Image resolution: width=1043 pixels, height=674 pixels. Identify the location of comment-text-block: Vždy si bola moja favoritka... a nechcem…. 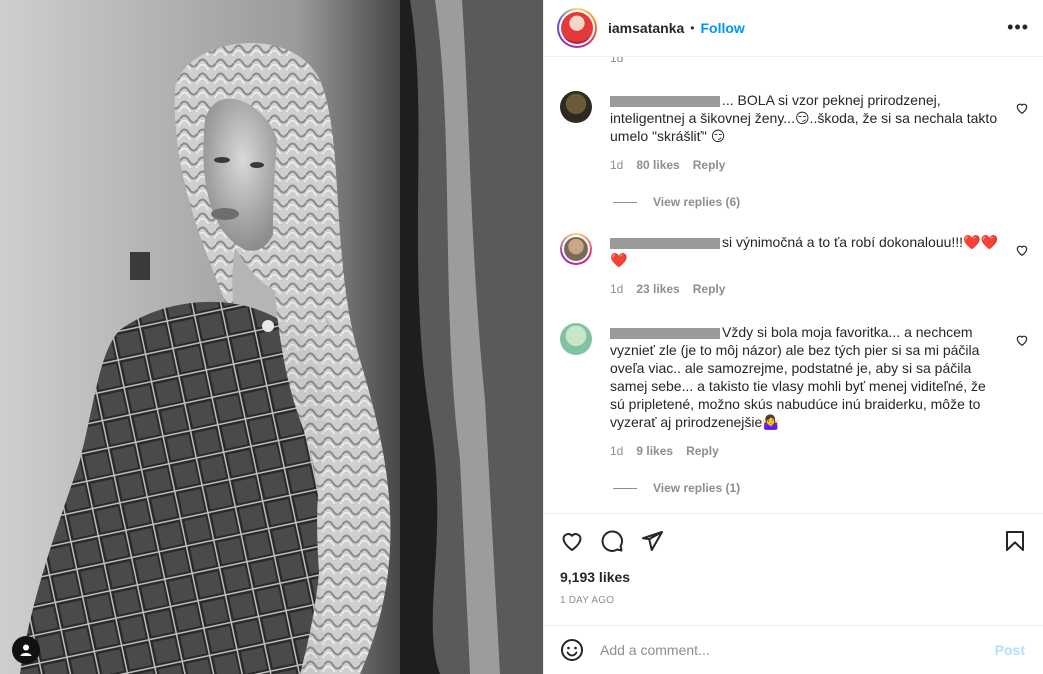
(805, 377).